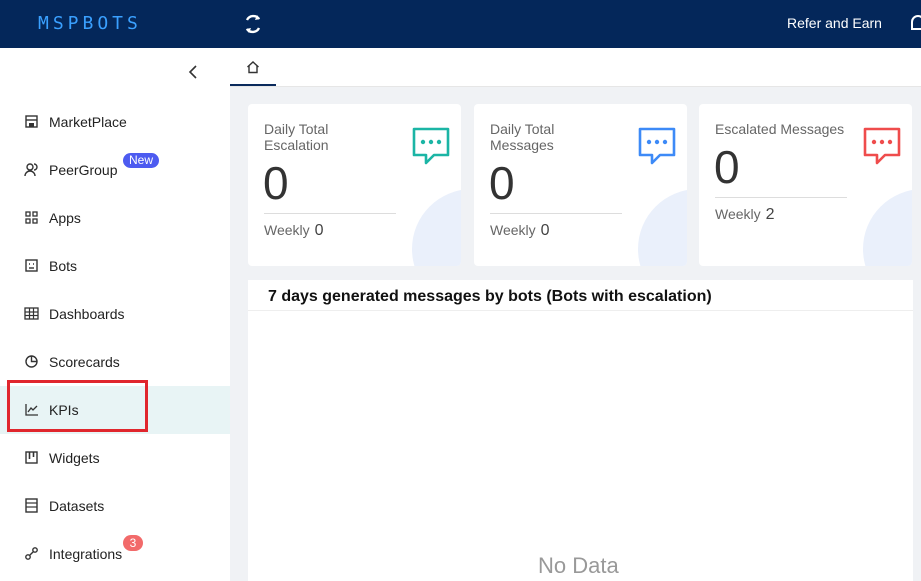  I want to click on sidebar-item-label: Integrations, so click(86, 554).